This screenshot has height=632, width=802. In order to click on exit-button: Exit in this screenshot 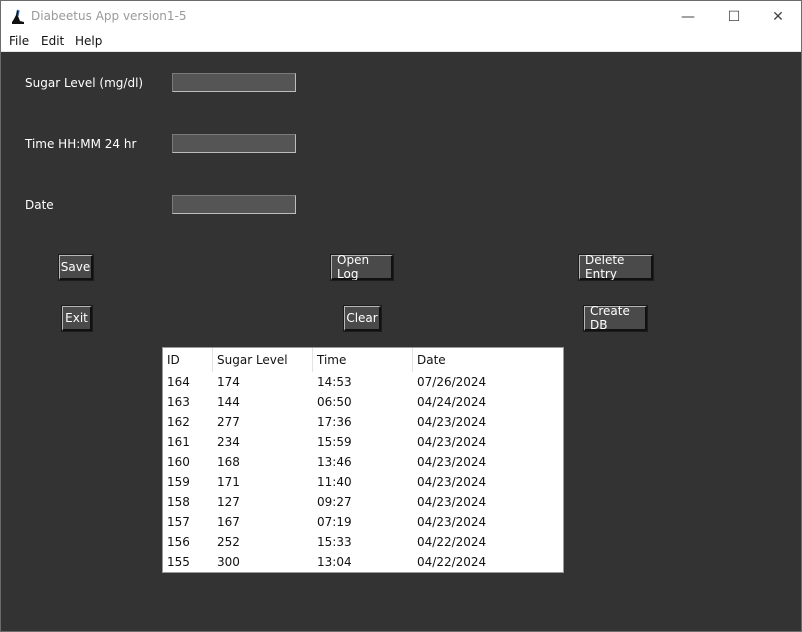, I will do `click(77, 318)`.